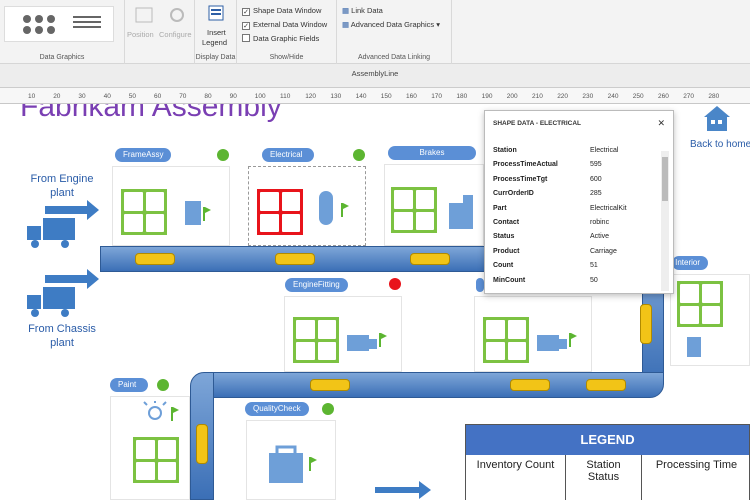 The width and height of the screenshot is (750, 500). What do you see at coordinates (216, 26) in the screenshot?
I see `insert-legend-button: Insert Legend` at bounding box center [216, 26].